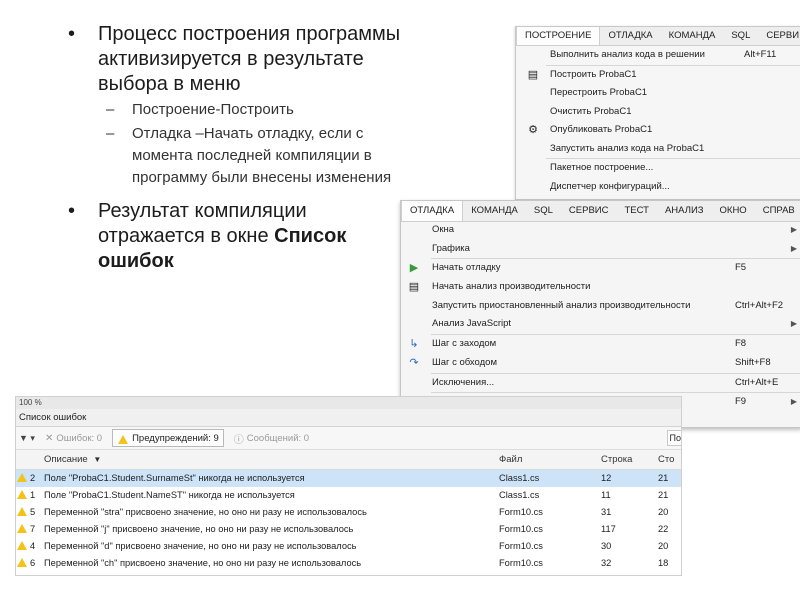 This screenshot has height=600, width=800. Describe the element at coordinates (533, 74) in the screenshot. I see `build-icon: ▤` at that location.